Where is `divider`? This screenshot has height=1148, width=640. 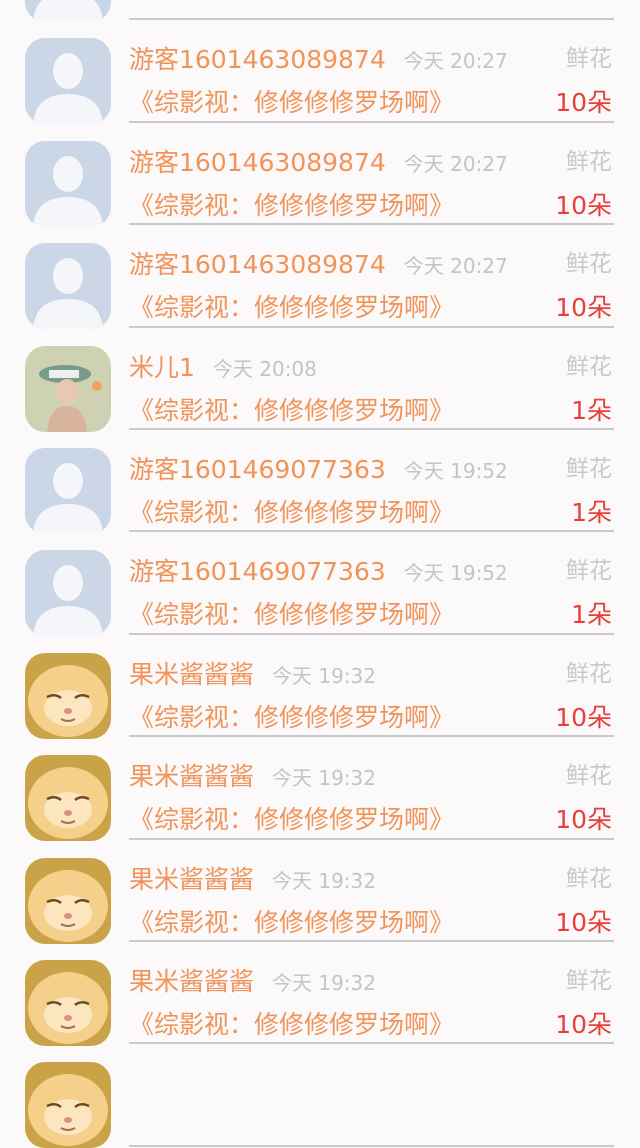 divider is located at coordinates (371, 1145).